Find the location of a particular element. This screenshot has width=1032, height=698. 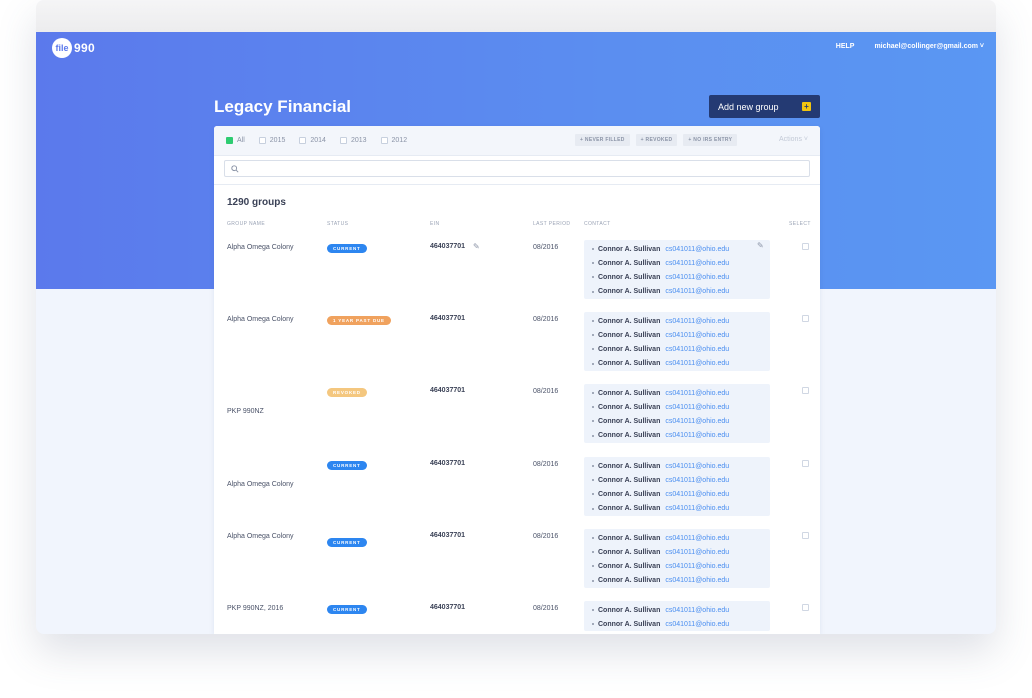

year-filter-2013: 2013 is located at coordinates (353, 140).